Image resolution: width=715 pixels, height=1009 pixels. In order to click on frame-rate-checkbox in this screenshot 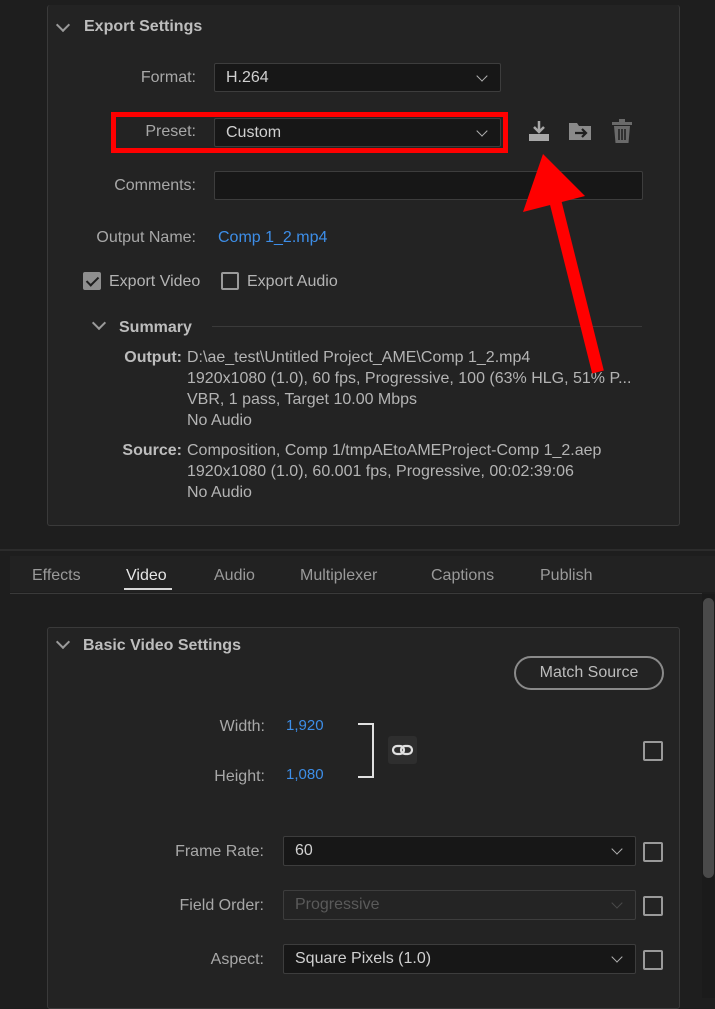, I will do `click(653, 852)`.